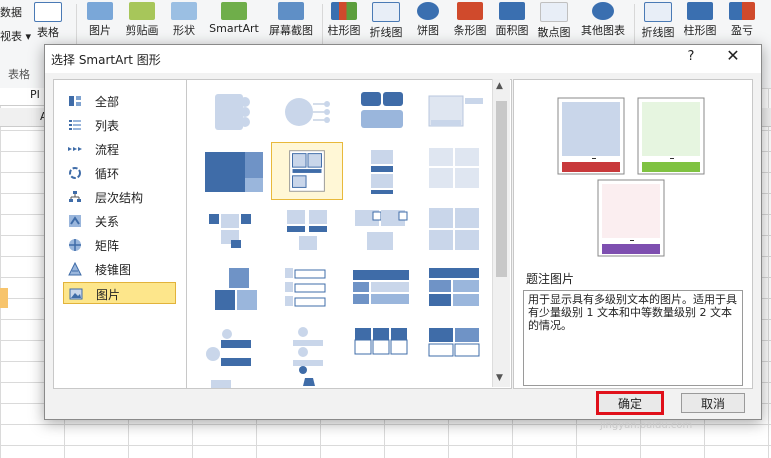 The image size is (771, 458). I want to click on name-box: PI, so click(22, 97).